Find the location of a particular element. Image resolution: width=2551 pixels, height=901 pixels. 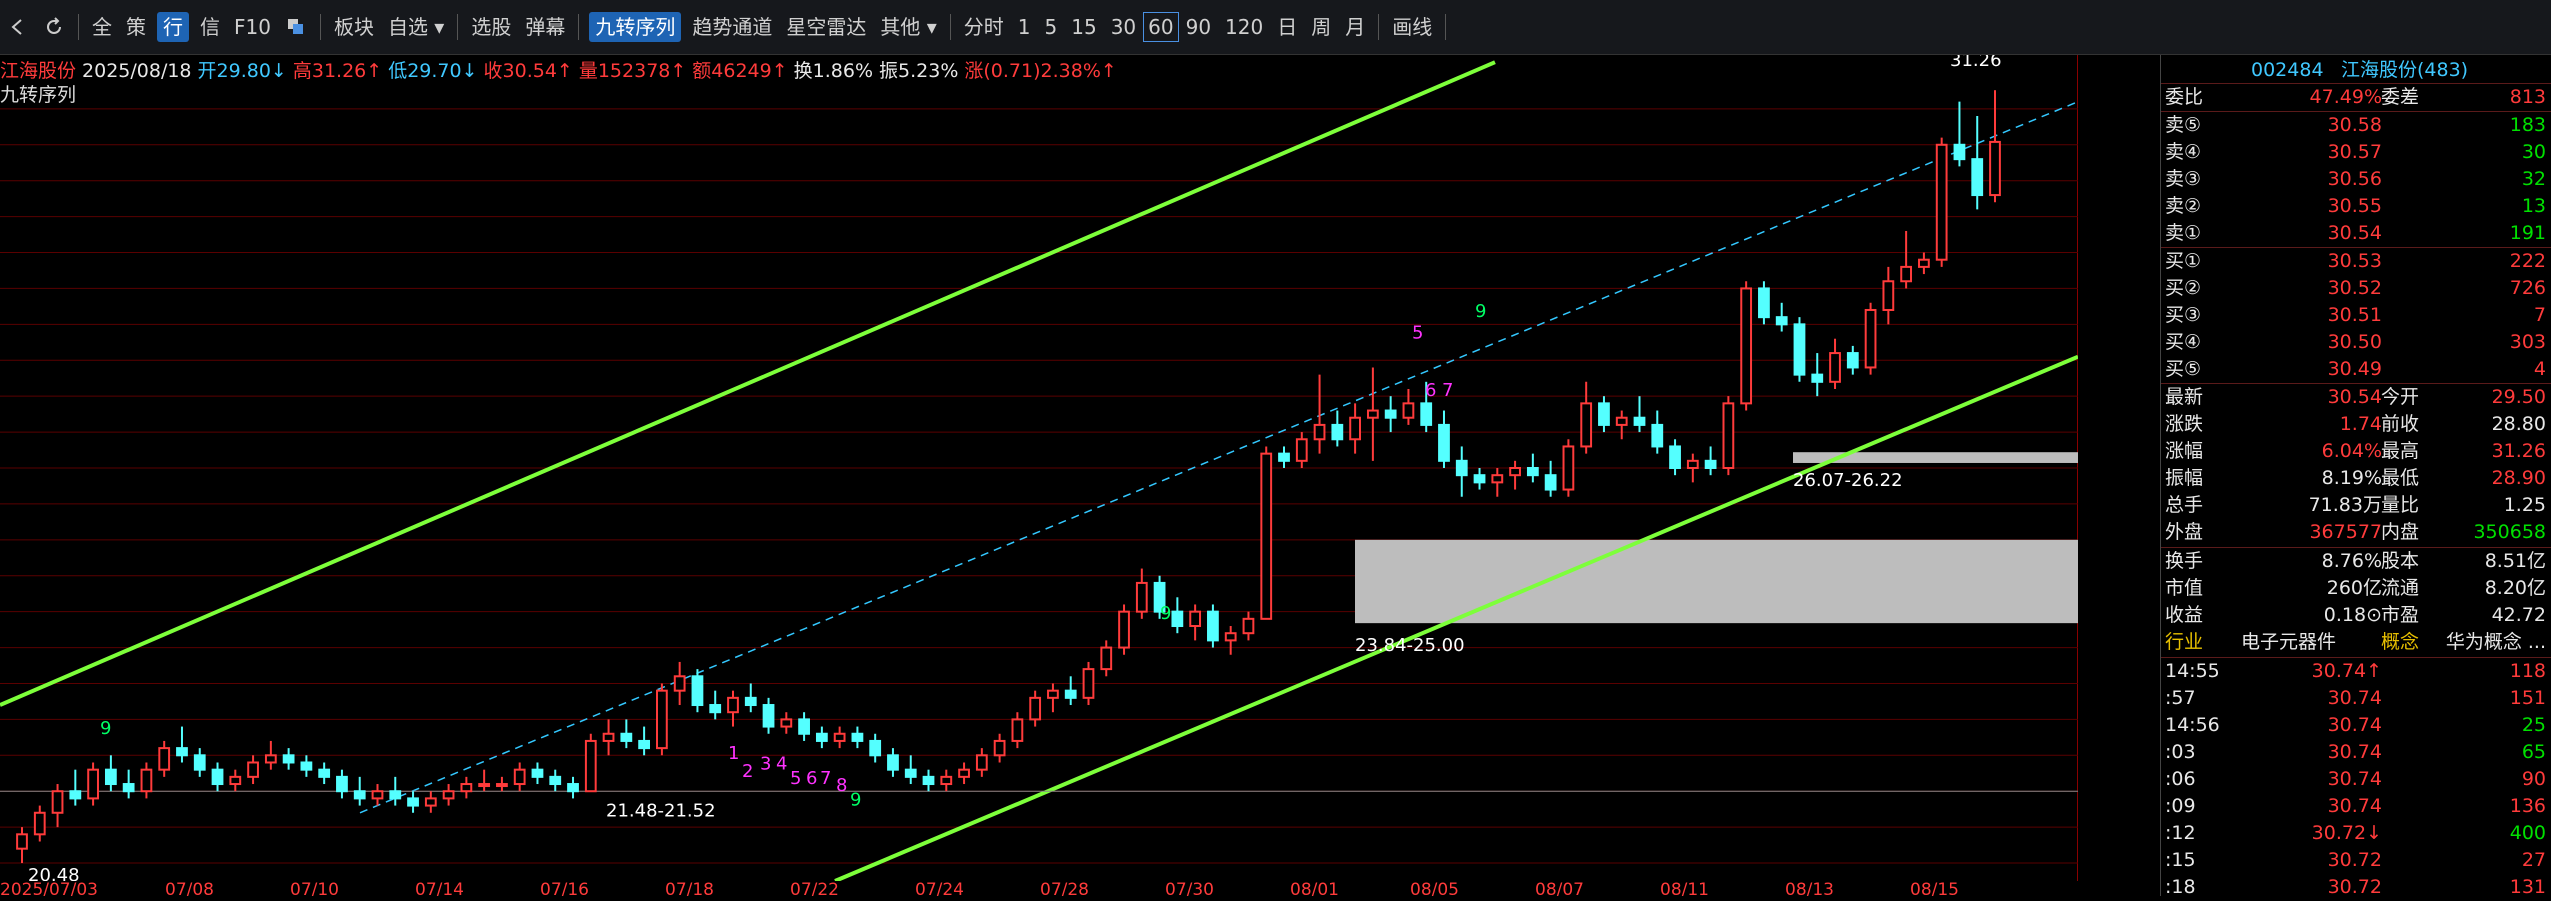

industry-label: 行业 is located at coordinates (2184, 642).